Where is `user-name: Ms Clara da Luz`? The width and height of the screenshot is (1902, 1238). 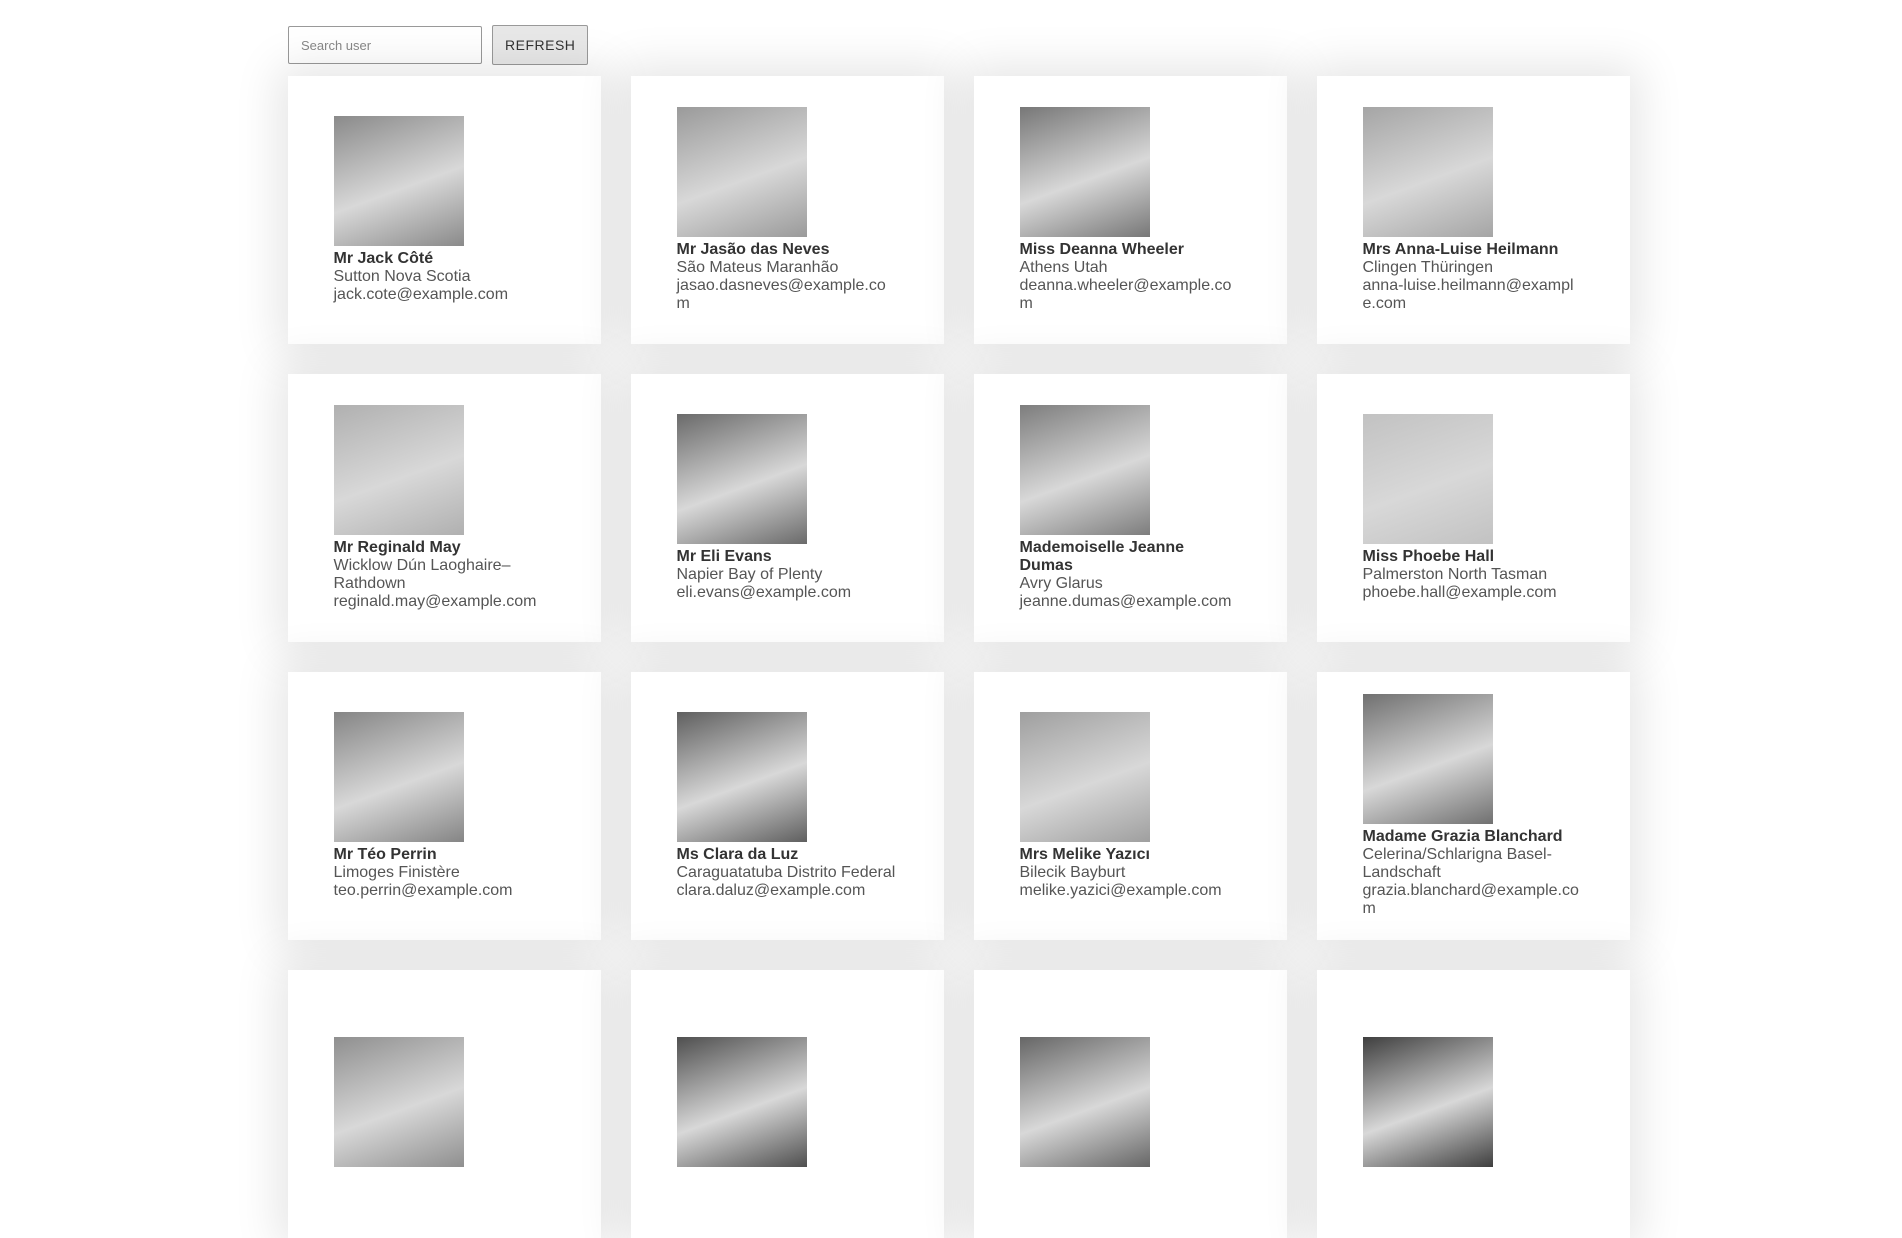 user-name: Ms Clara da Luz is located at coordinates (737, 854).